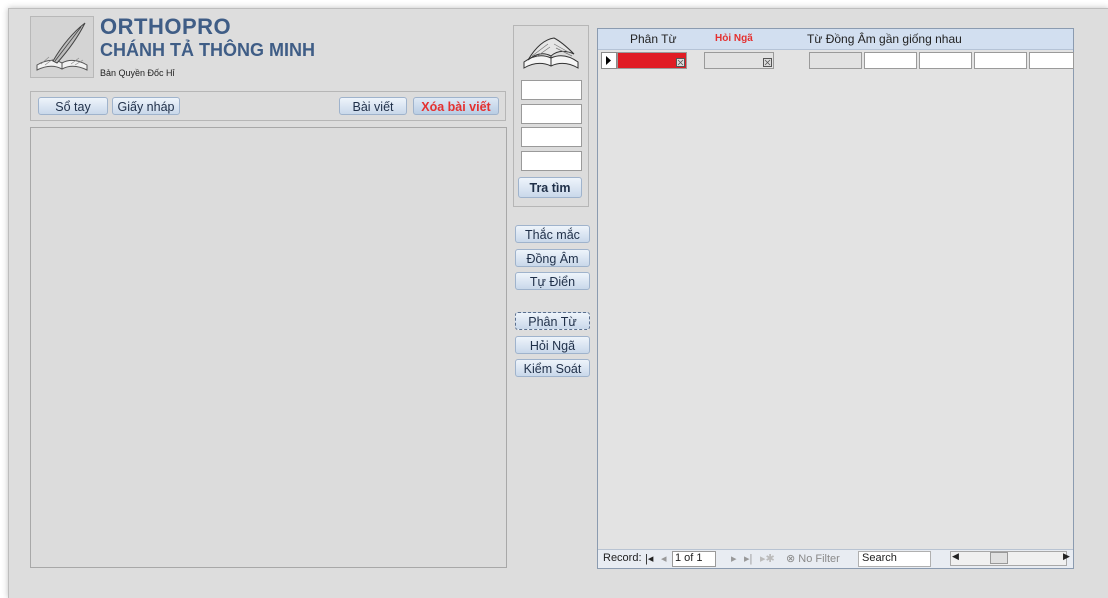 Image resolution: width=1108 pixels, height=598 pixels. I want to click on first-record-icon: |◂, so click(649, 558).